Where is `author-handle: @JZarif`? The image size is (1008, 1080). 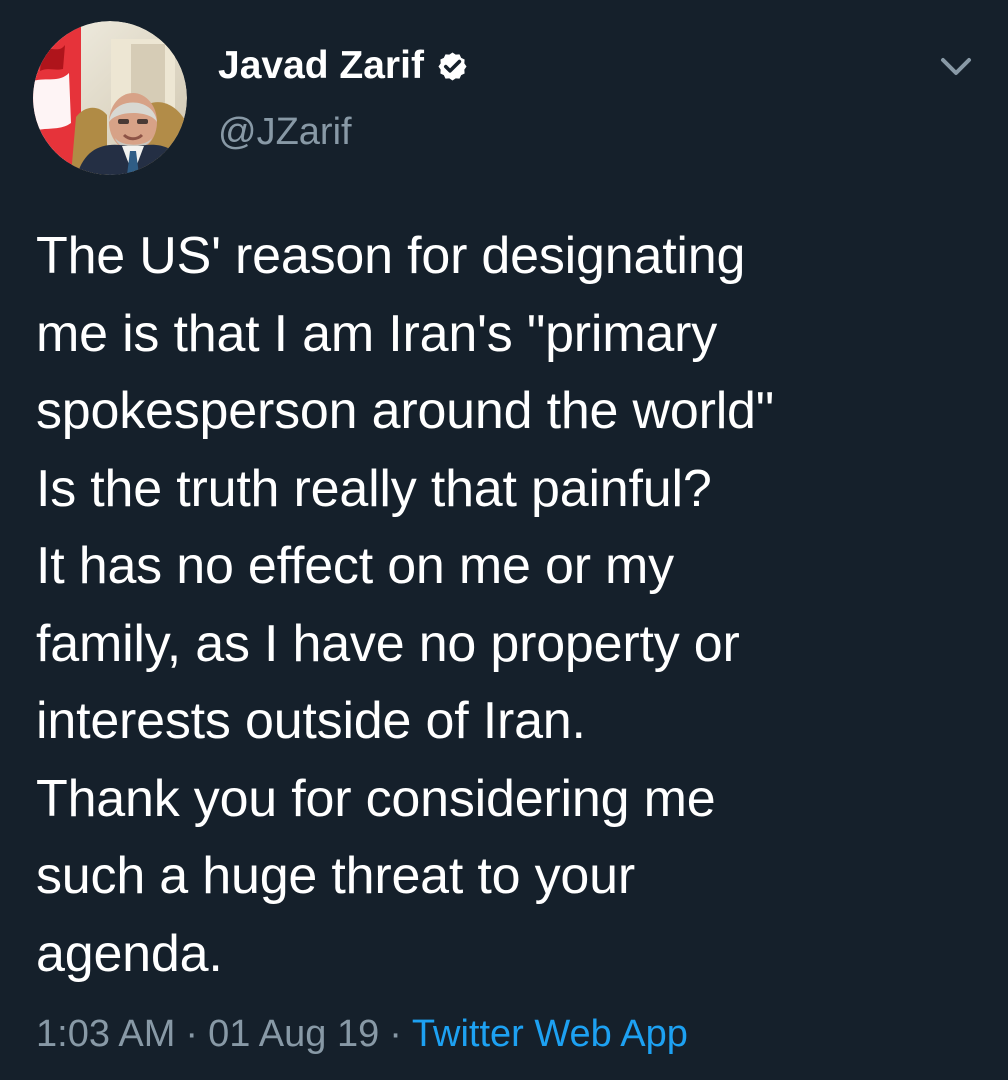 author-handle: @JZarif is located at coordinates (553, 132).